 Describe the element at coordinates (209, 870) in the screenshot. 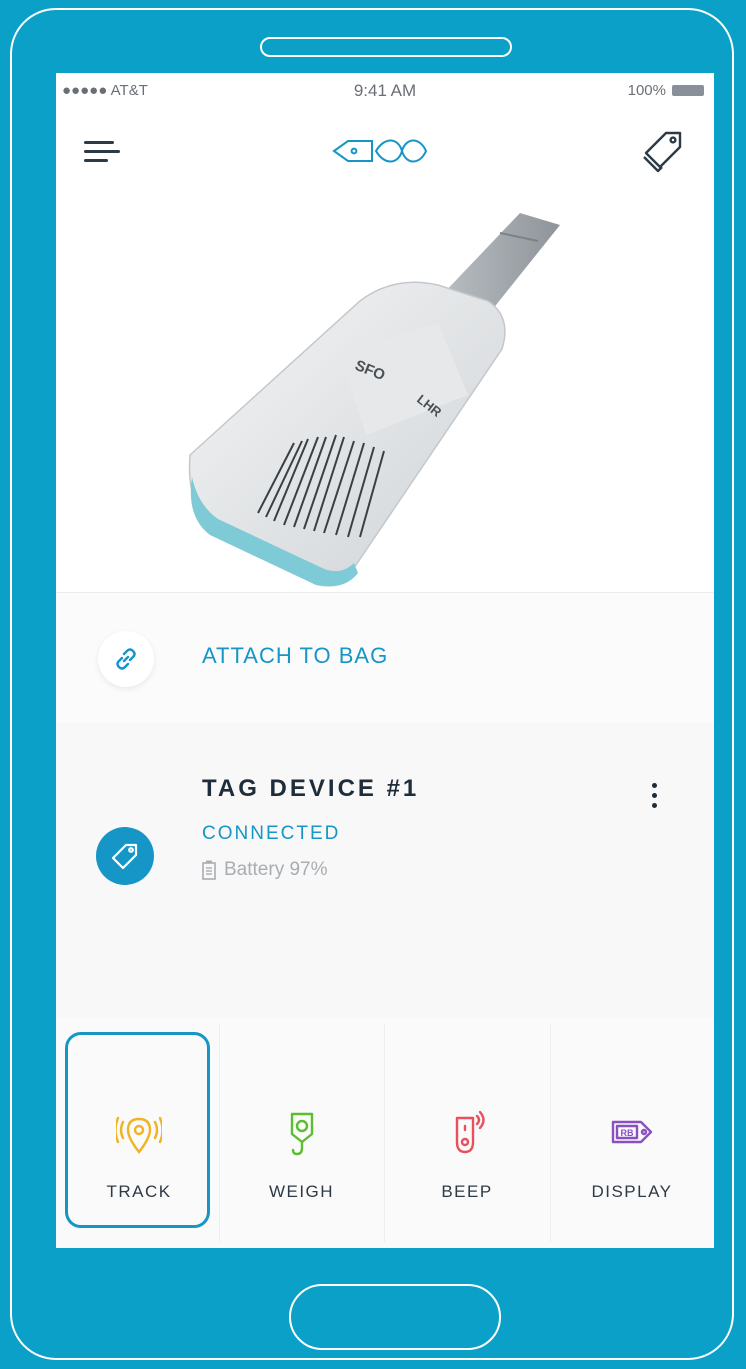

I see `battery-small-icon` at that location.